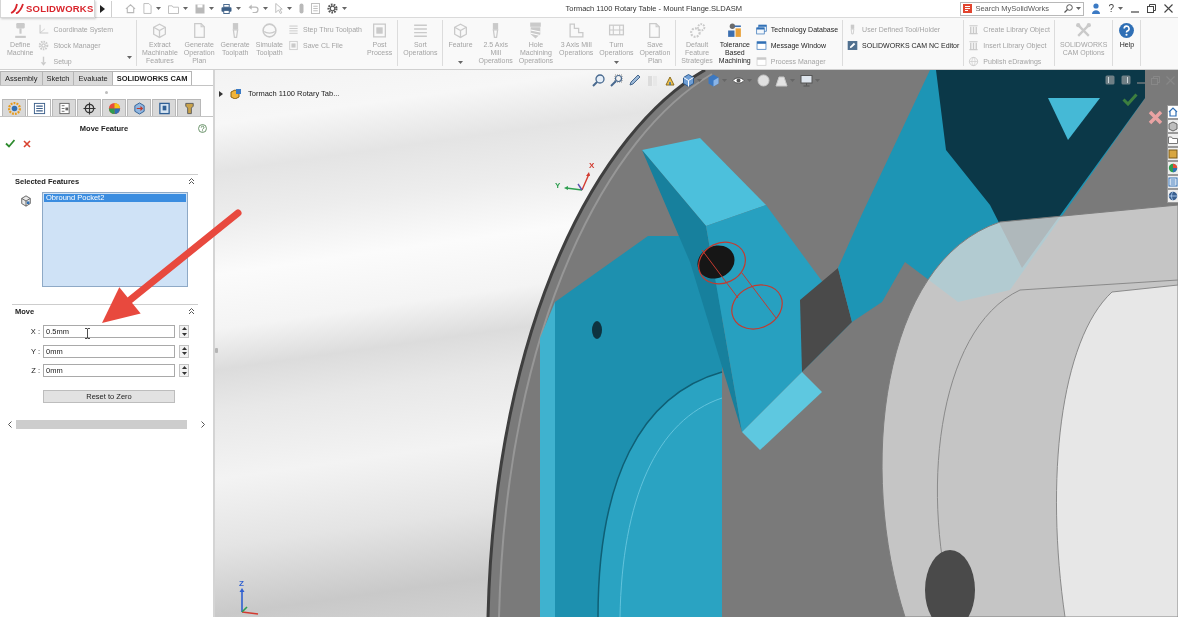 The image size is (1178, 617). I want to click on scroll-left-icon, so click(10, 424).